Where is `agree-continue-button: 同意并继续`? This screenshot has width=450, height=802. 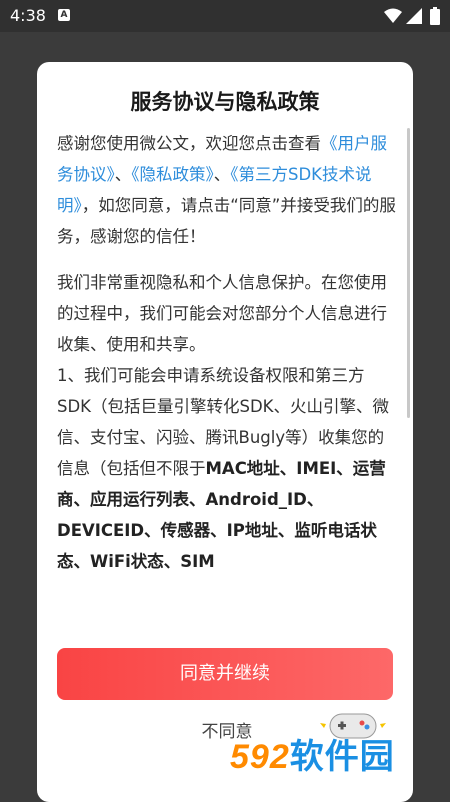 agree-continue-button: 同意并继续 is located at coordinates (225, 674).